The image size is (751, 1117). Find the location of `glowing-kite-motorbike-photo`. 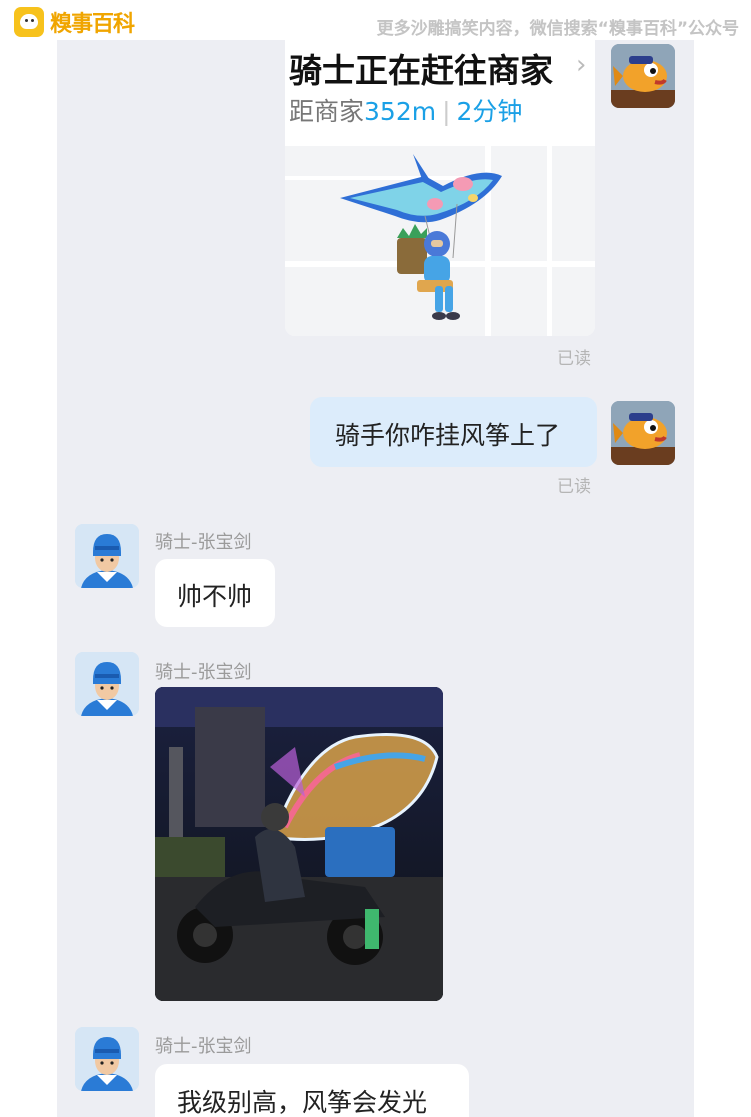

glowing-kite-motorbike-photo is located at coordinates (299, 844).